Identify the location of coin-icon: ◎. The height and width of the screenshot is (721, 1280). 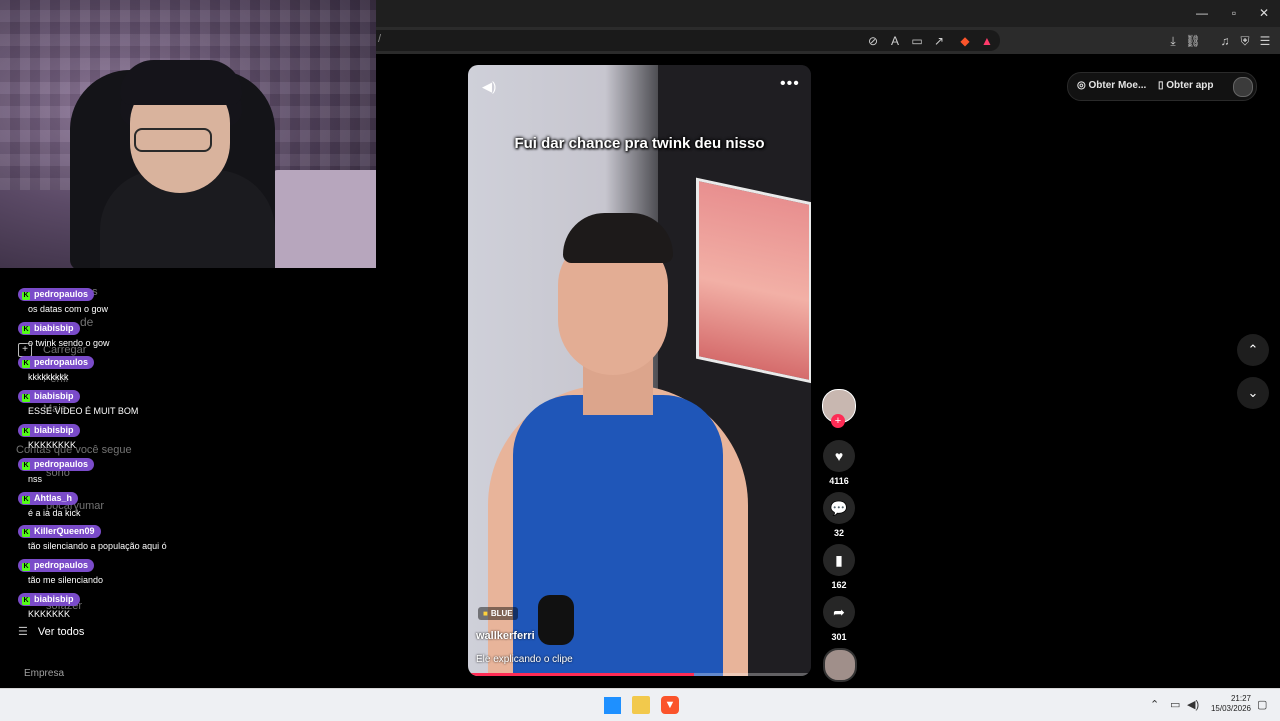
(1083, 85).